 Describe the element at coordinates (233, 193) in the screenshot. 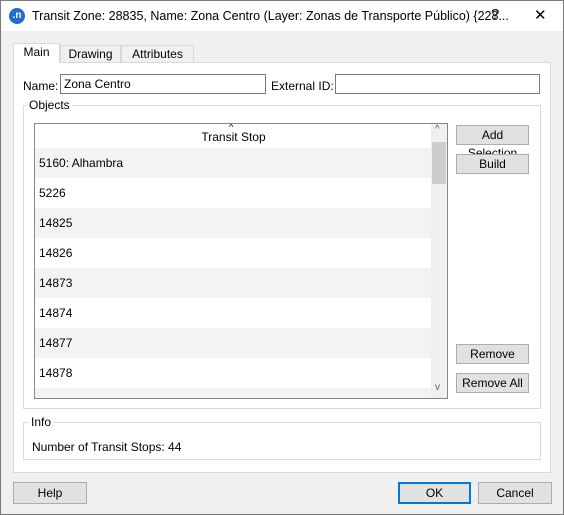

I see `list-item: 5226` at that location.